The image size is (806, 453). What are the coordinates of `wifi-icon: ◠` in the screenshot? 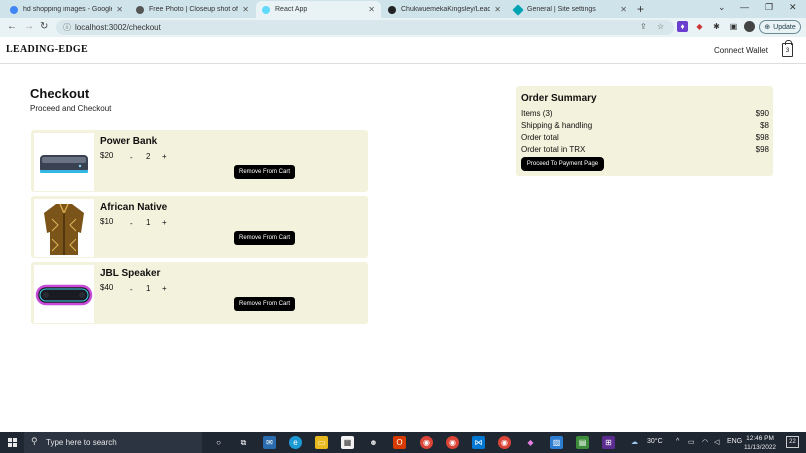 It's located at (705, 442).